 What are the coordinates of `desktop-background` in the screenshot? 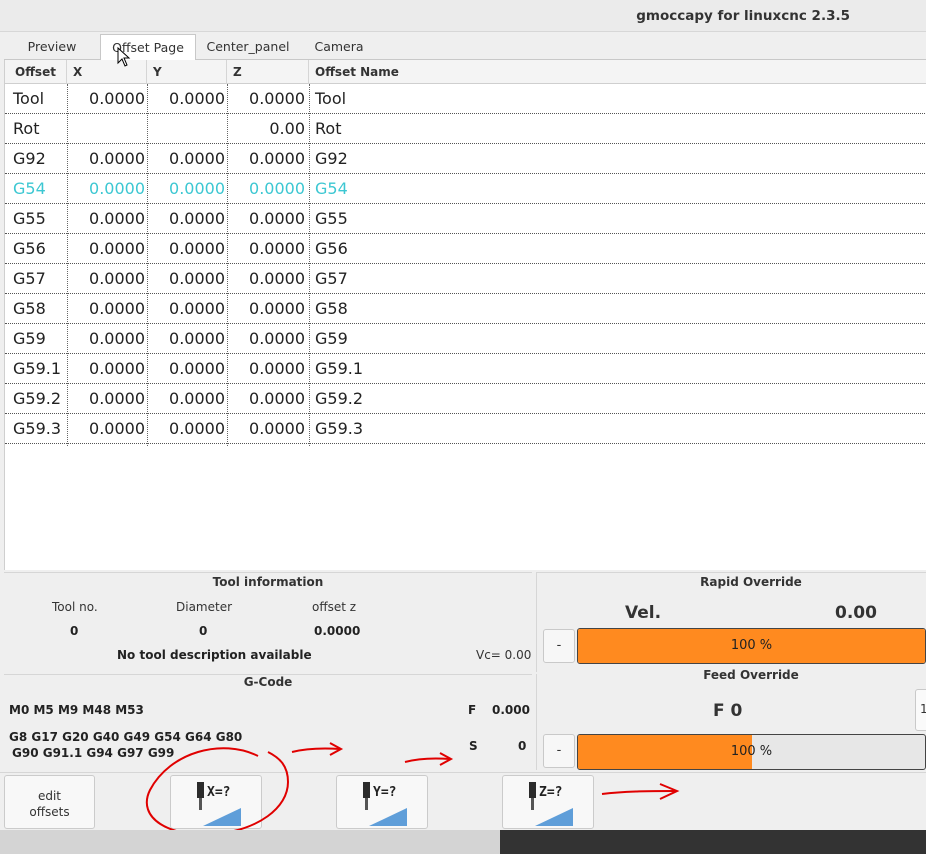 It's located at (463, 842).